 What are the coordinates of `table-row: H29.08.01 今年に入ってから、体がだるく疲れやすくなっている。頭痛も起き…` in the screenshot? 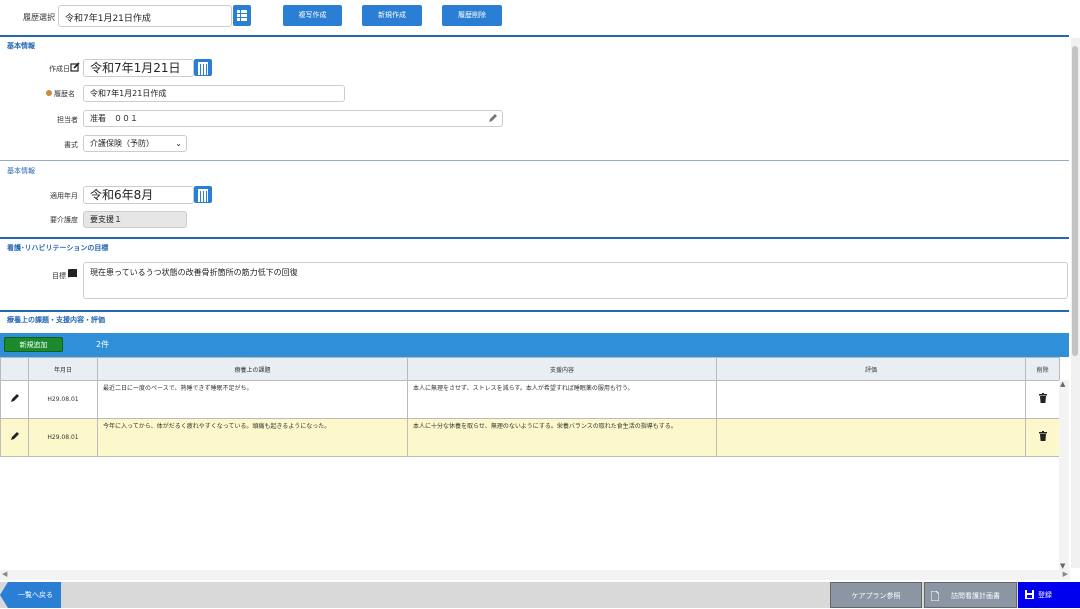 It's located at (530, 437).